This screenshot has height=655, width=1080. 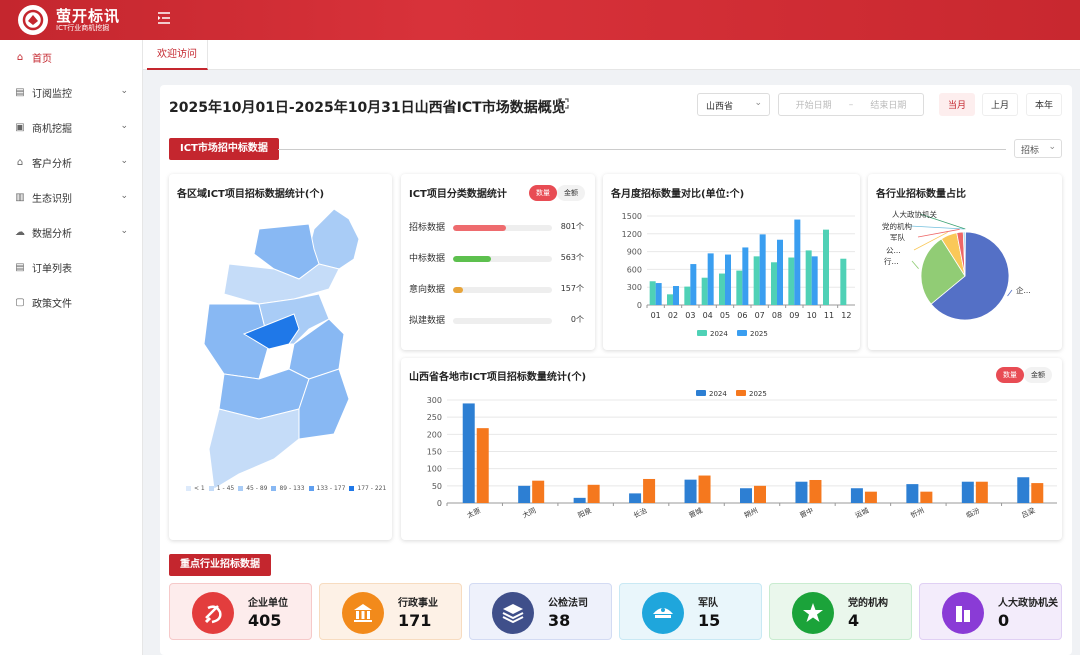 What do you see at coordinates (20, 232) in the screenshot?
I see `data-analysis-icon: ☁` at bounding box center [20, 232].